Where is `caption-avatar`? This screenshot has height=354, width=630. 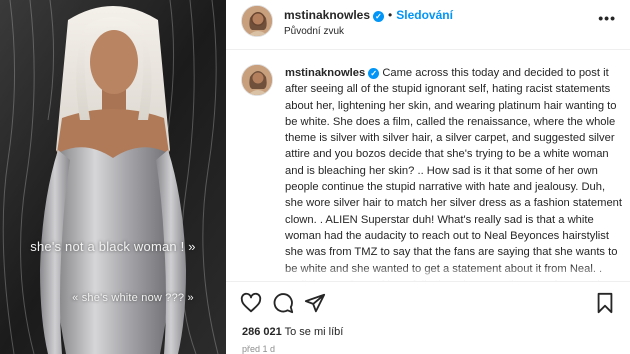
caption-avatar is located at coordinates (257, 80).